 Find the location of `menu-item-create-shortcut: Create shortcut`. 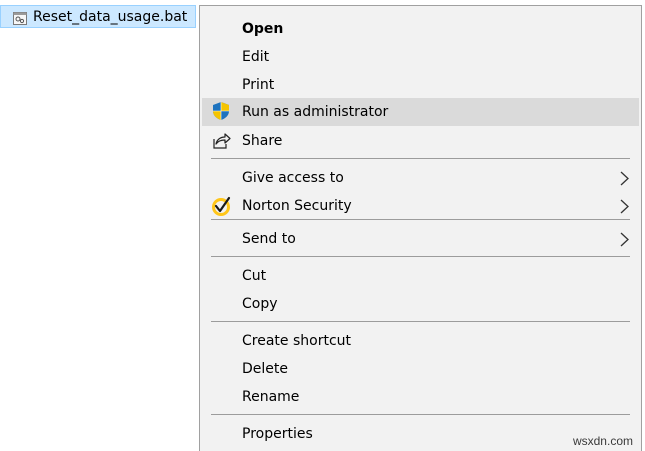

menu-item-create-shortcut: Create shortcut is located at coordinates (420, 341).